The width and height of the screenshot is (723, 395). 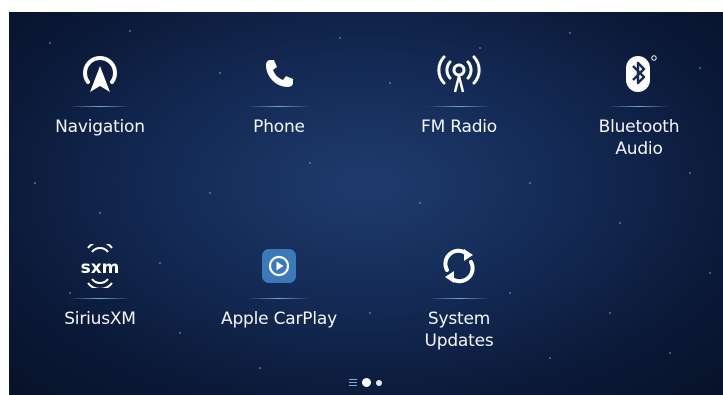 What do you see at coordinates (100, 127) in the screenshot?
I see `tile-label: Navigation` at bounding box center [100, 127].